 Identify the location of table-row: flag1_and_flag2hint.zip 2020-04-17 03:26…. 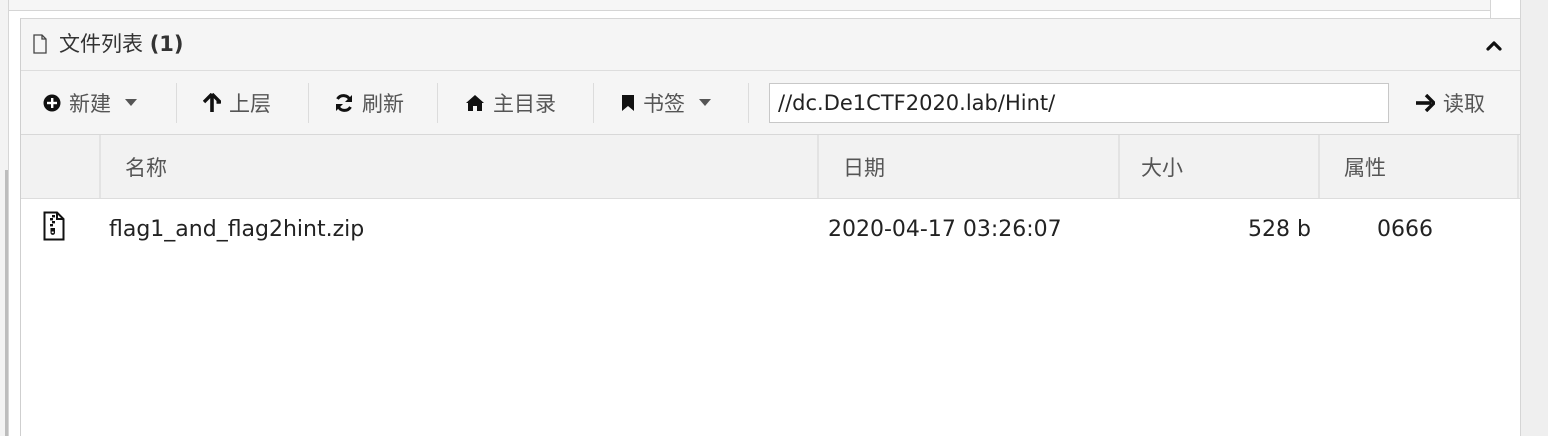
(770, 229).